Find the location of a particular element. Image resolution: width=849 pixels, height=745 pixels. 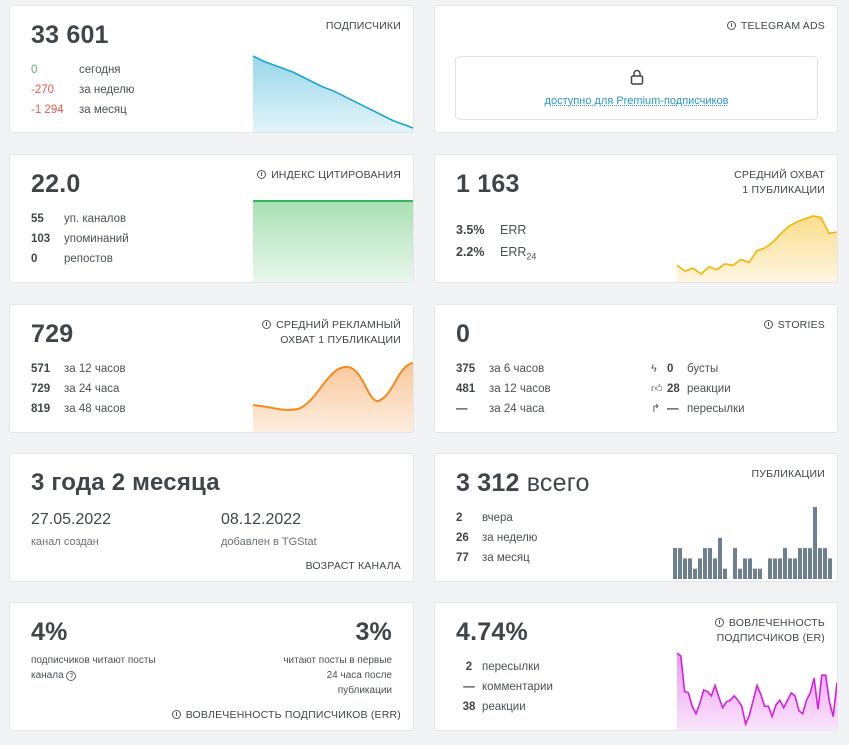

lightning-icon: ϟ is located at coordinates (654, 369).